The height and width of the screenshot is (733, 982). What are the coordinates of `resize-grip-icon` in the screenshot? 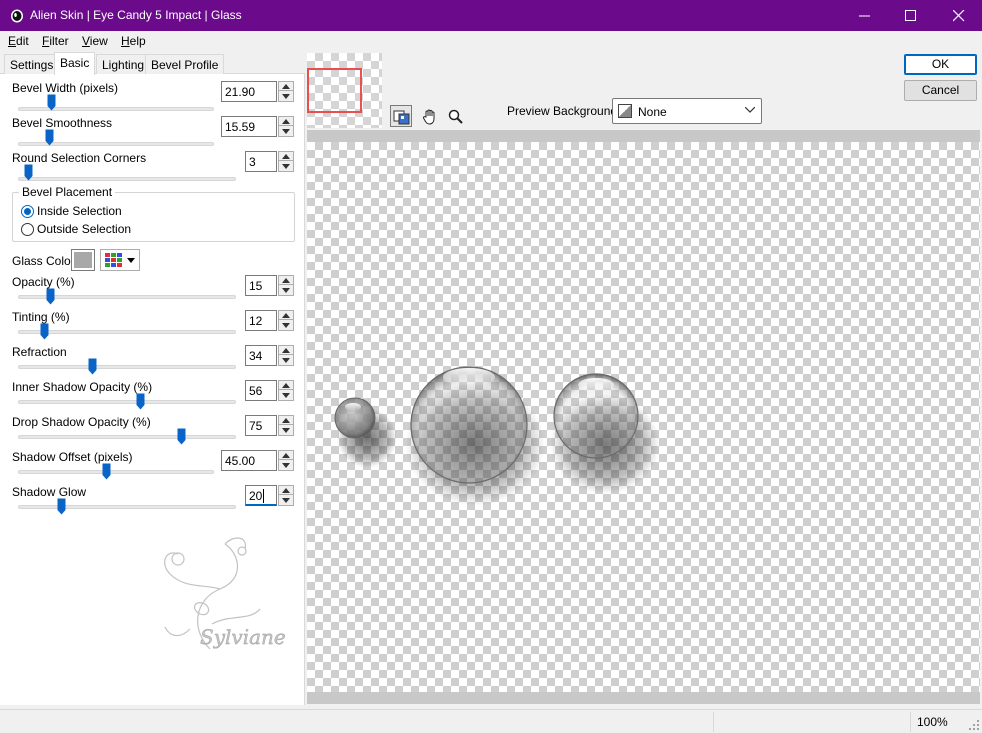 It's located at (974, 725).